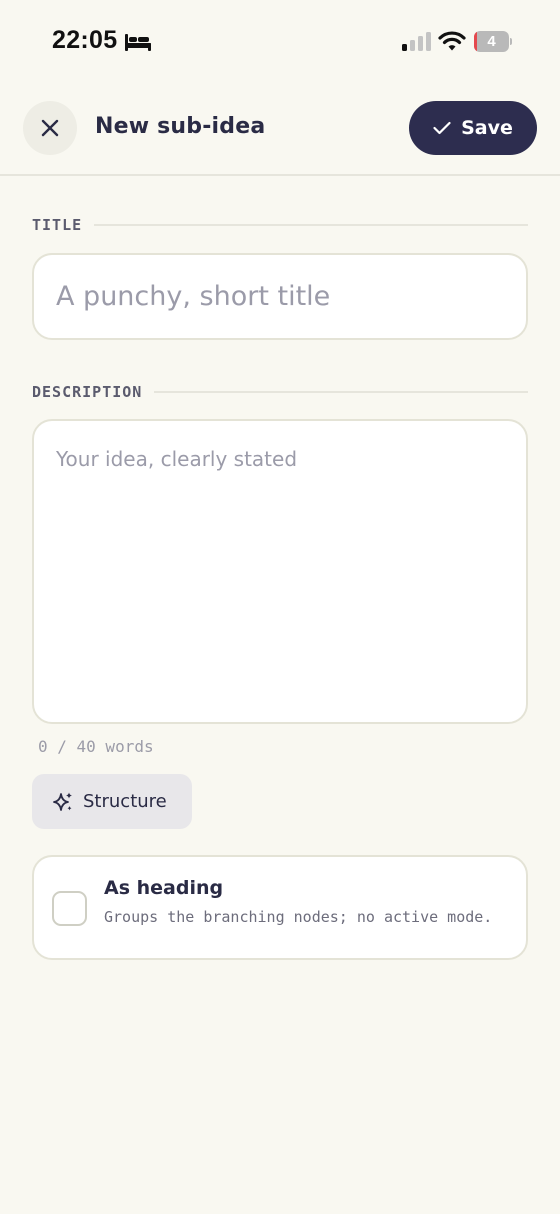  I want to click on description-section-label: DESCRIPTION, so click(280, 392).